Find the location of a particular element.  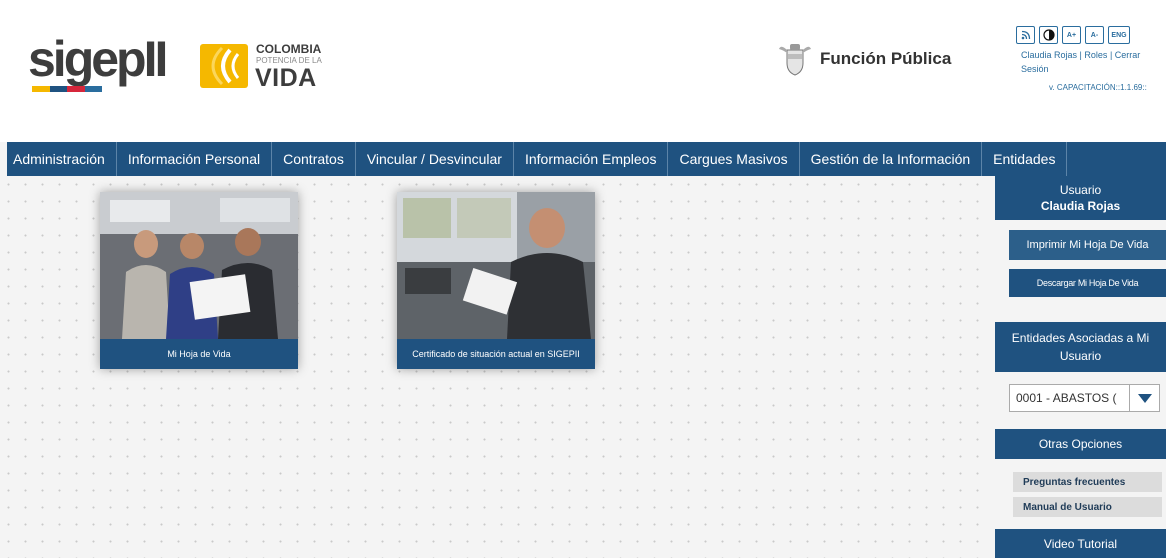

entity-select: 0001 - ABASTOS ( is located at coordinates (1084, 398).